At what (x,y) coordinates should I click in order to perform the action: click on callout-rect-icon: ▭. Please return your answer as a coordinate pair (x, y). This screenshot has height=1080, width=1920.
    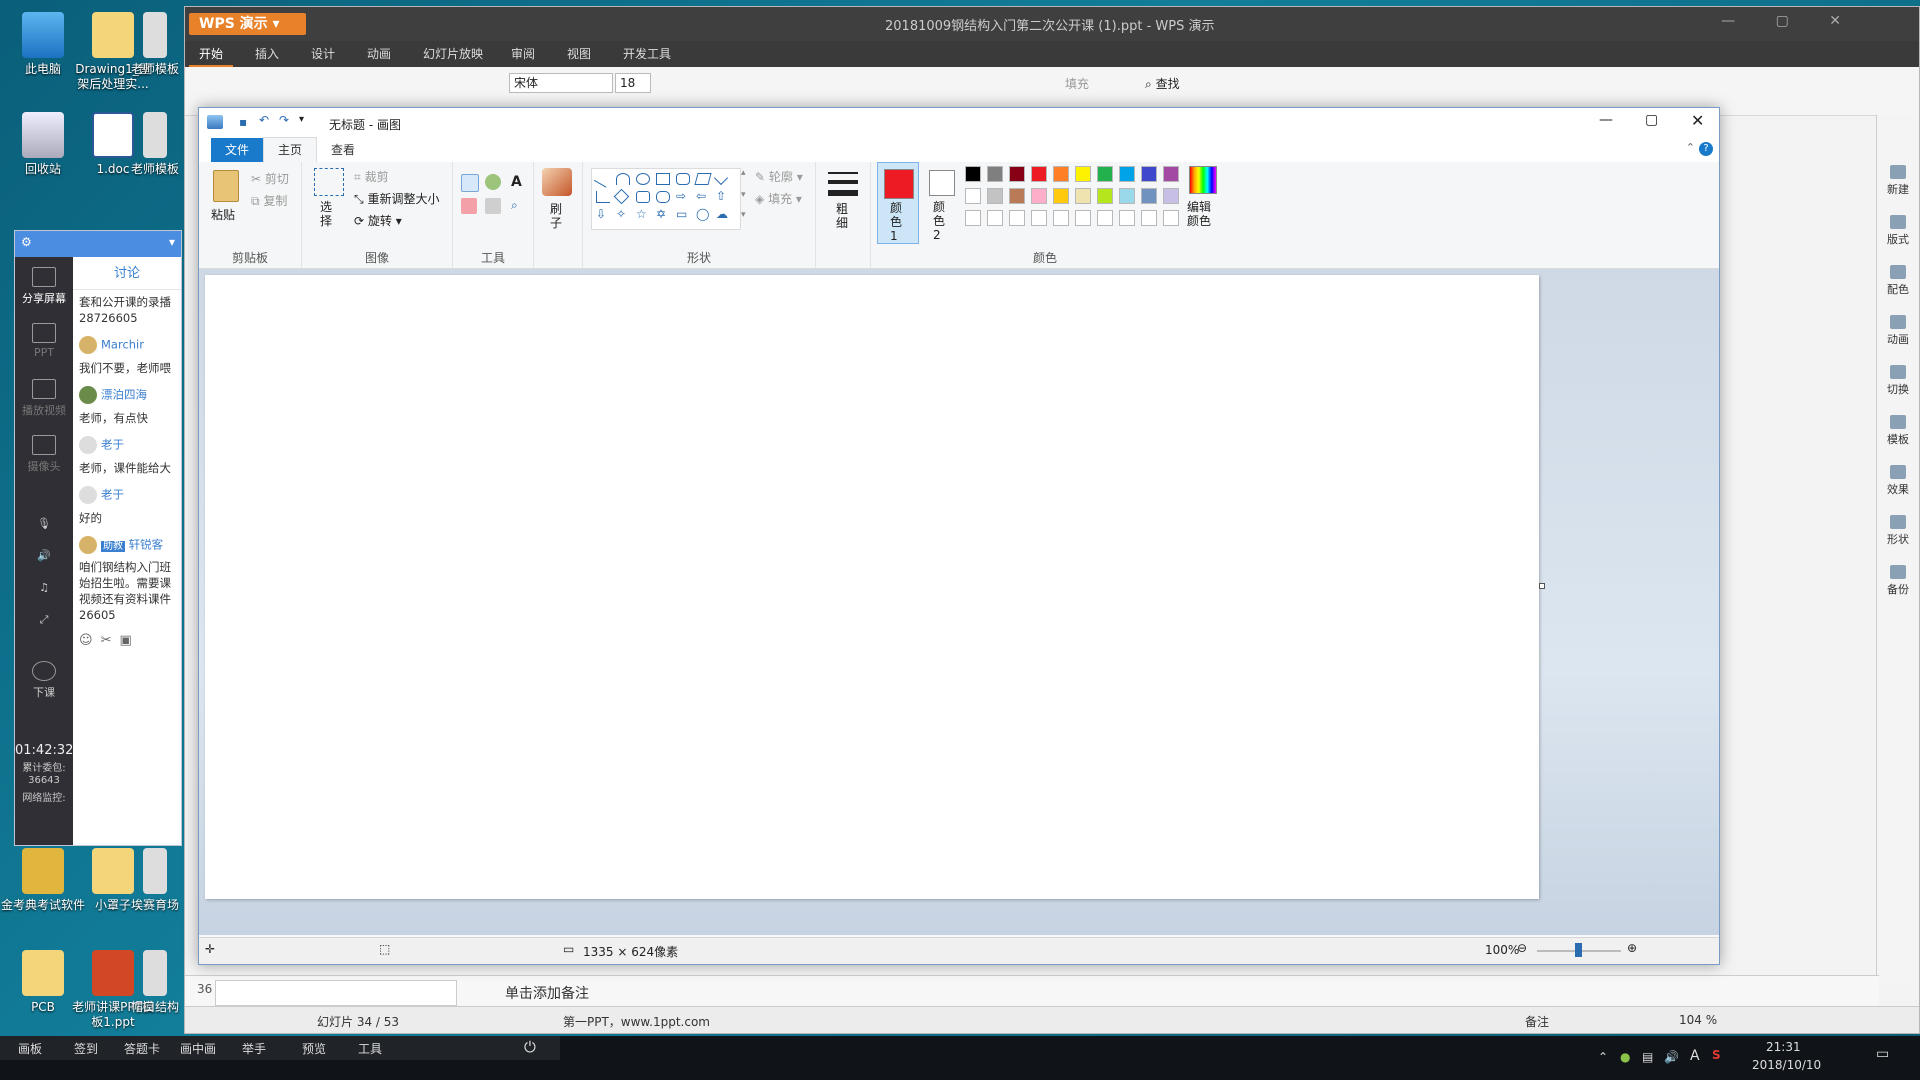
    Looking at the image, I should click on (681, 214).